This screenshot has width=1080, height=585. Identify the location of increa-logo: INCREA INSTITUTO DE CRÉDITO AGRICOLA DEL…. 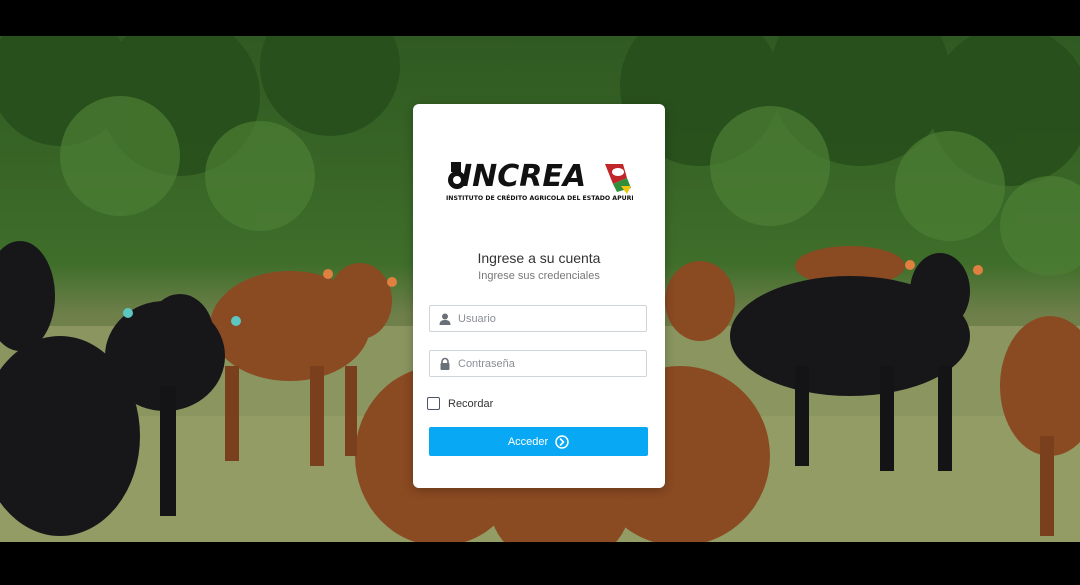
(539, 180).